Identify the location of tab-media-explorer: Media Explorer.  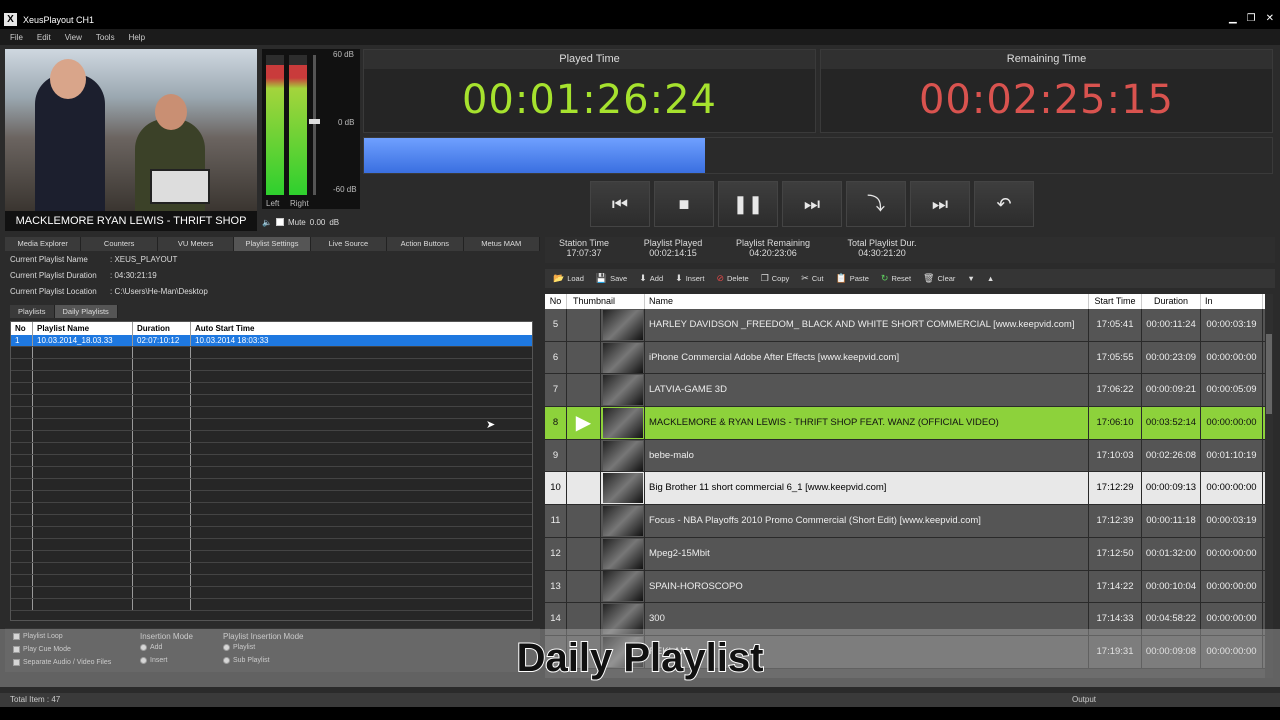
(43, 244).